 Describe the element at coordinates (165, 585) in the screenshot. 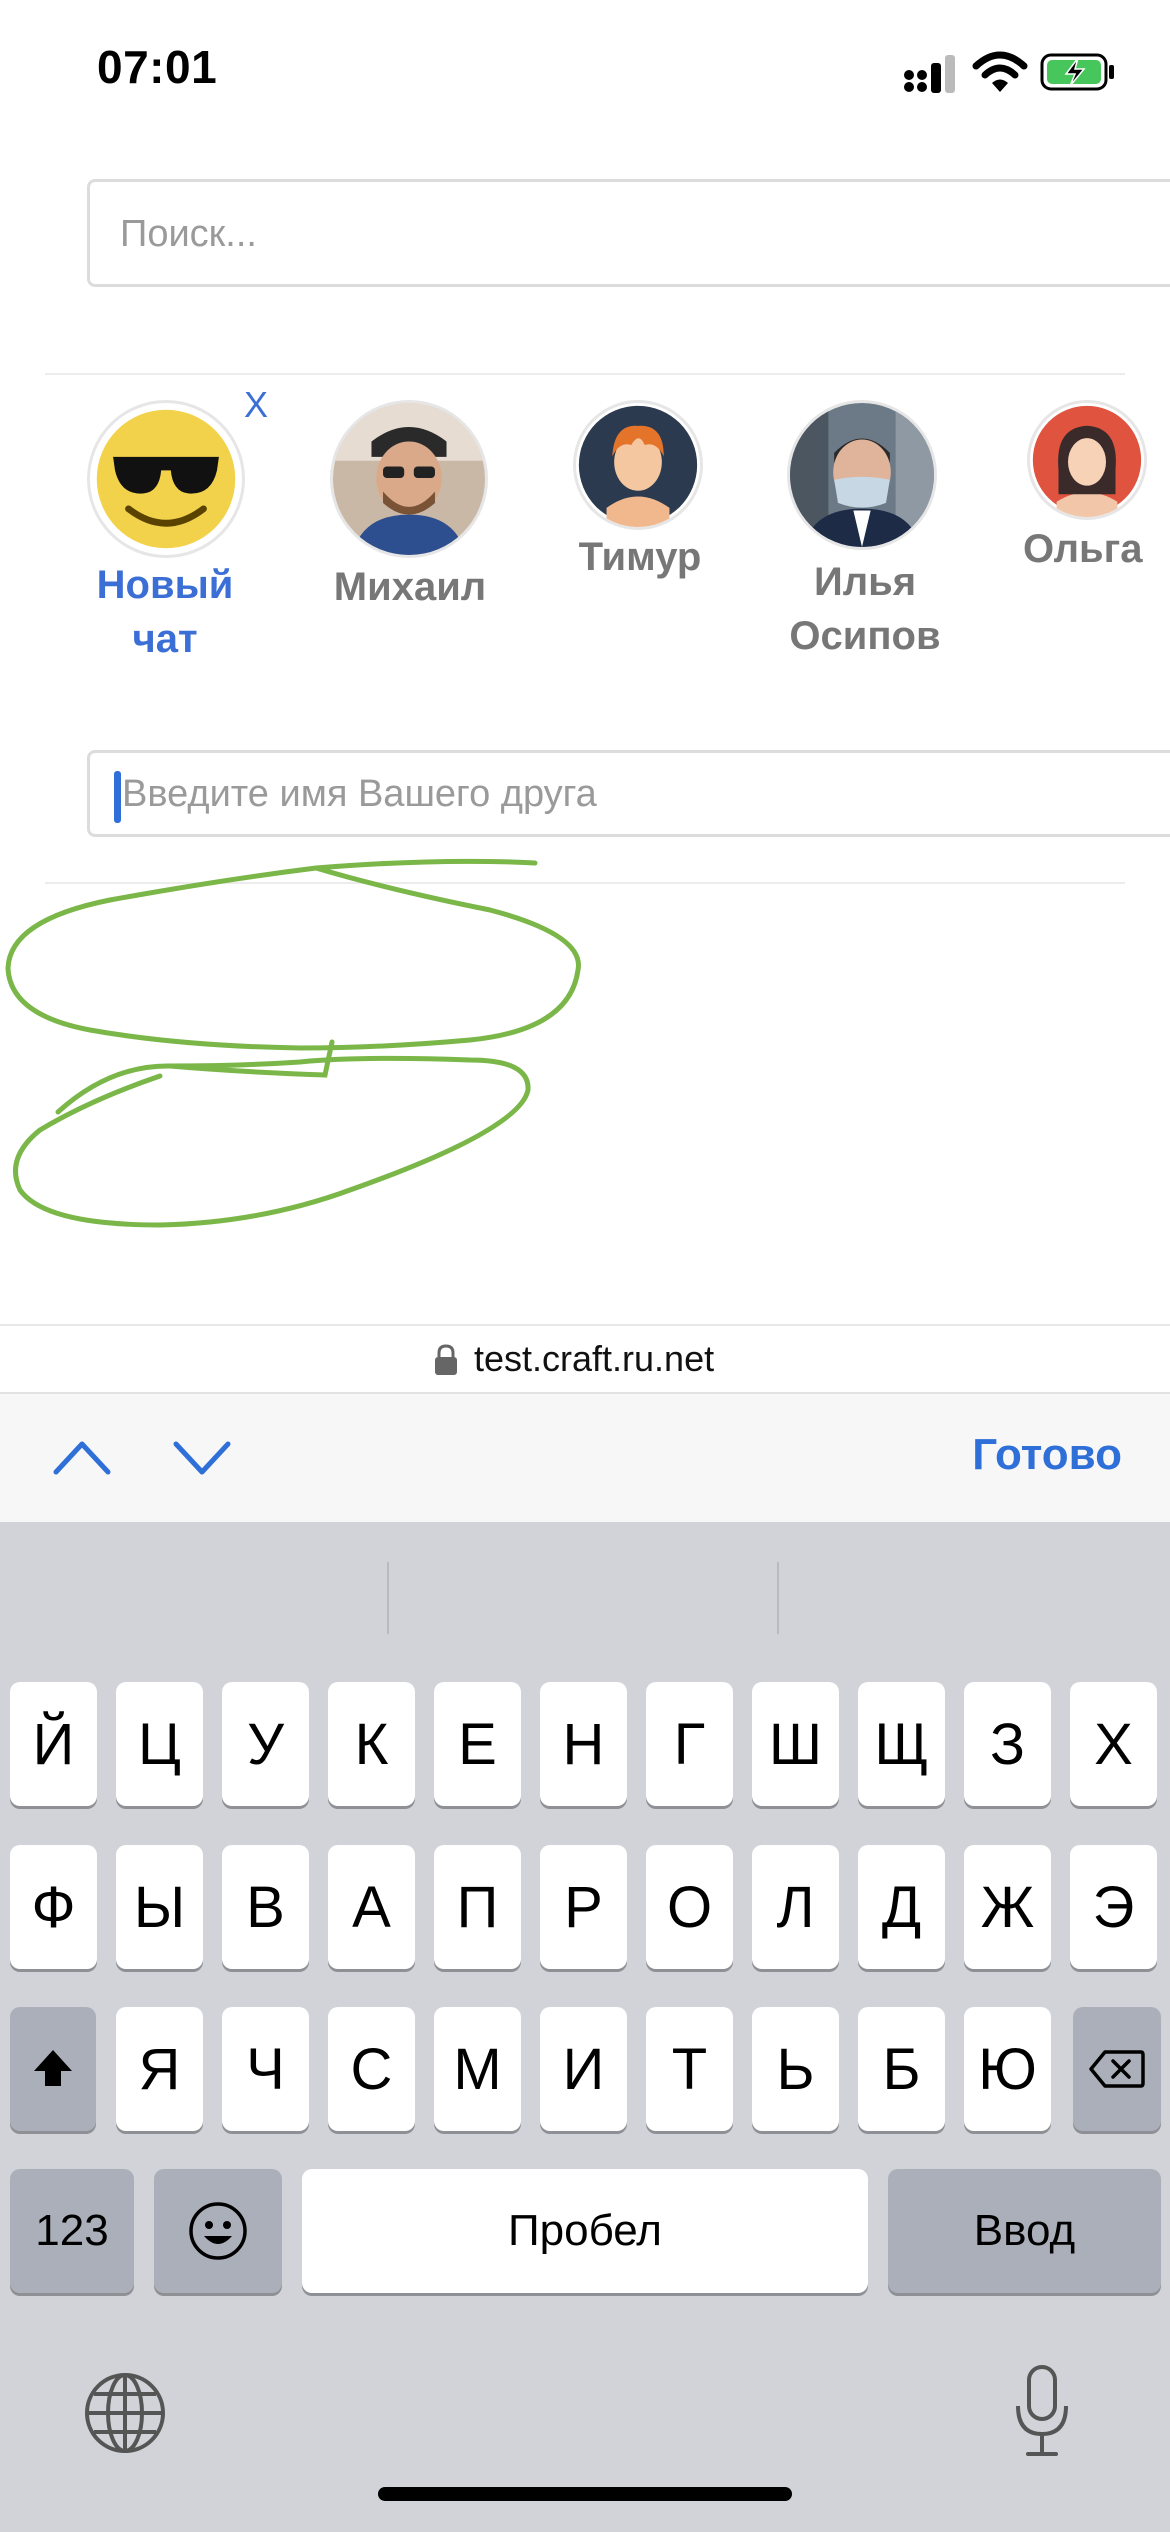

I see `contact-name: Новый` at that location.